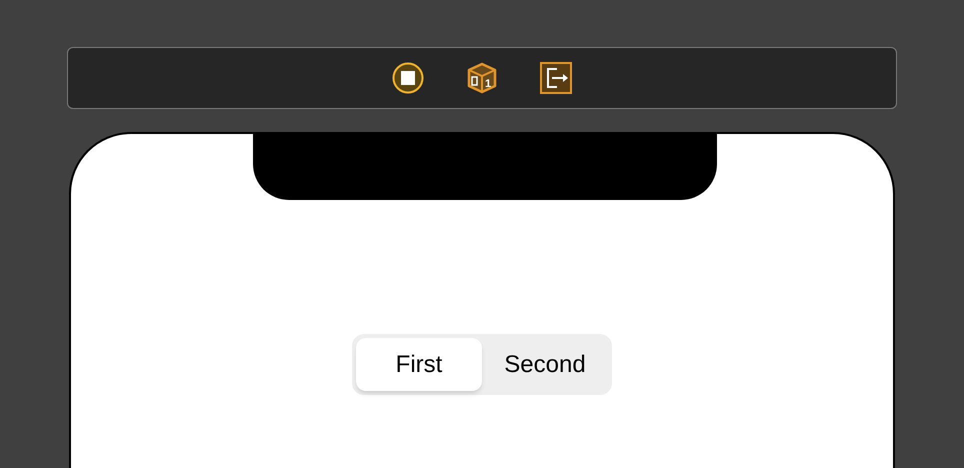  Describe the element at coordinates (556, 78) in the screenshot. I see `exit-icon` at that location.